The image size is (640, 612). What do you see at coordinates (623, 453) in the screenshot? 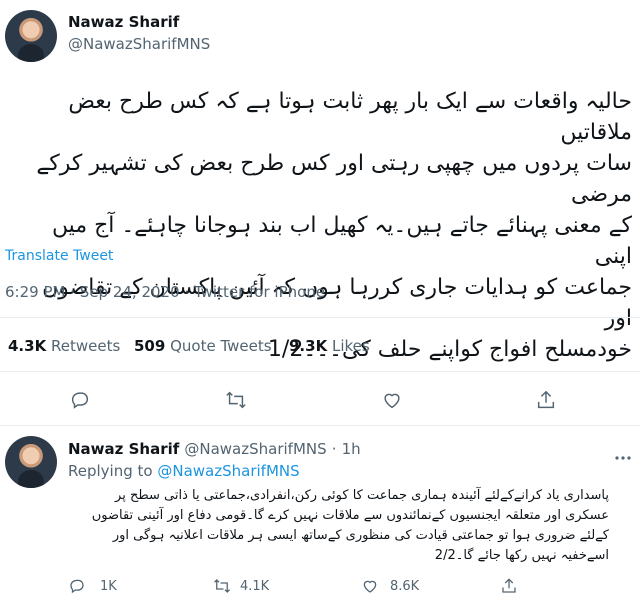
I see `more-options-icon` at bounding box center [623, 453].